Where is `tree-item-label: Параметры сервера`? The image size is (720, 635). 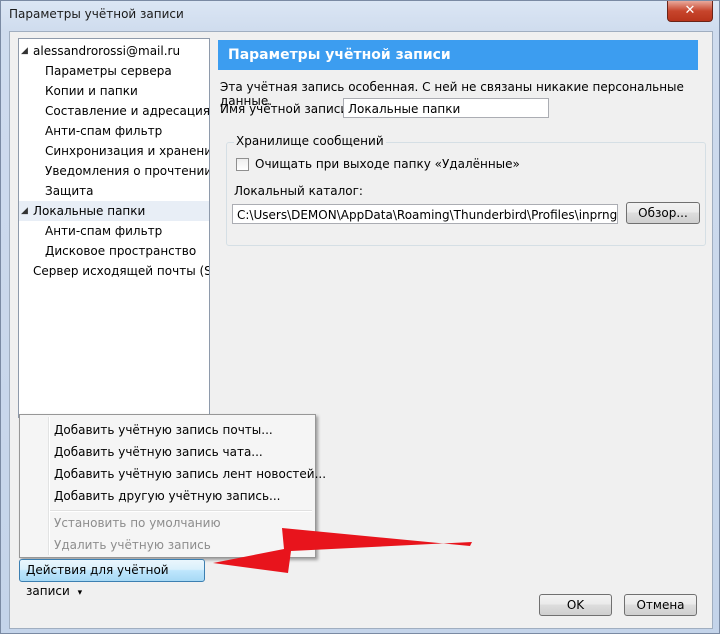
tree-item-label: Параметры сервера is located at coordinates (108, 71).